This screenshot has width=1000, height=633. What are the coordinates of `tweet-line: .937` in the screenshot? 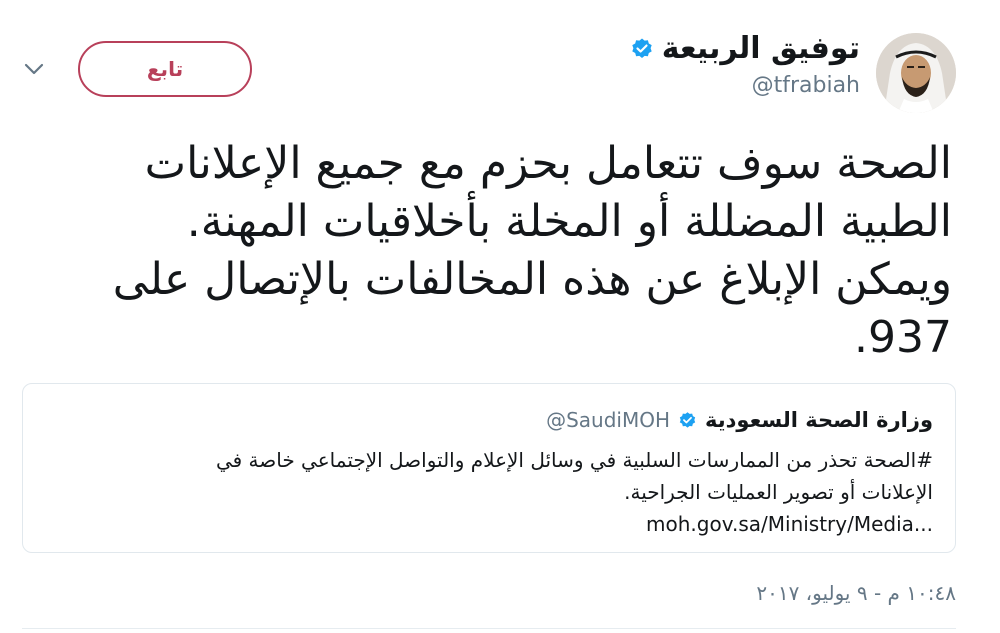 It's located at (903, 337).